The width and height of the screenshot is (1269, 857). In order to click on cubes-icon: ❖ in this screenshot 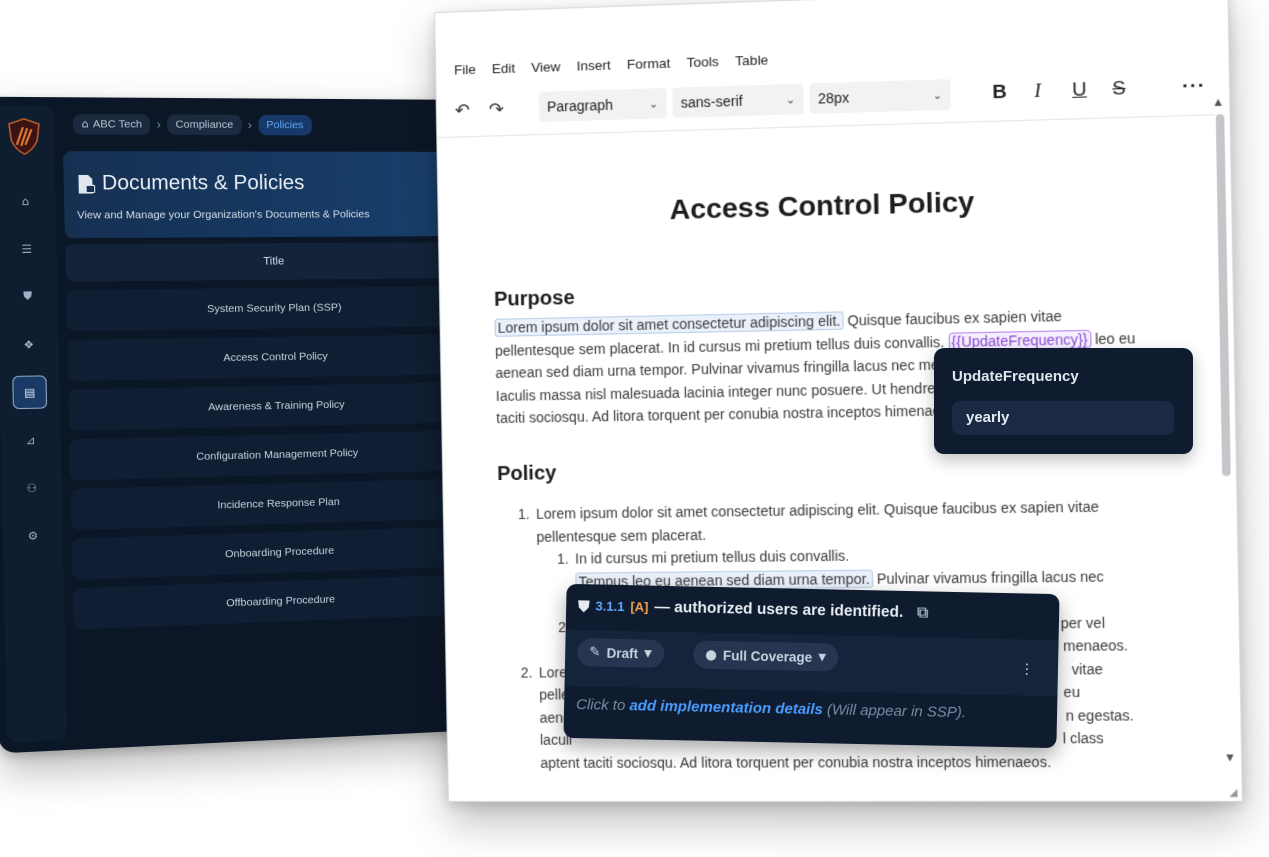, I will do `click(29, 344)`.